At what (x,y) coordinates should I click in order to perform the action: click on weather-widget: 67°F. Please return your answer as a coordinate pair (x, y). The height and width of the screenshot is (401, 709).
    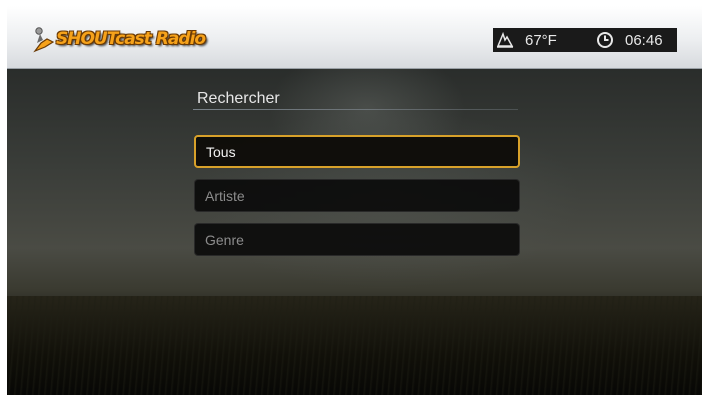
    Looking at the image, I should click on (540, 40).